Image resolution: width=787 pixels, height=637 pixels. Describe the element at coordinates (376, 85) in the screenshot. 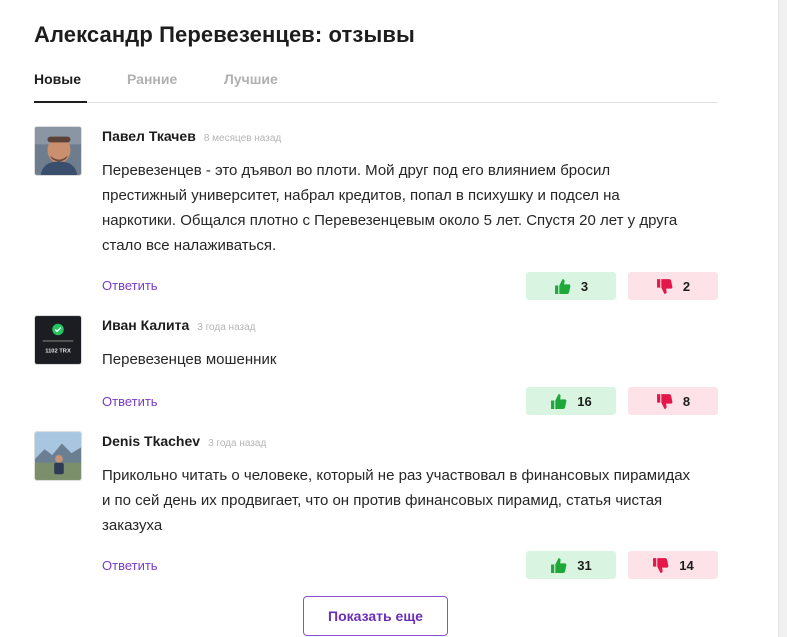

I see `sort-tabs: Новые Ранние Лучшие` at that location.